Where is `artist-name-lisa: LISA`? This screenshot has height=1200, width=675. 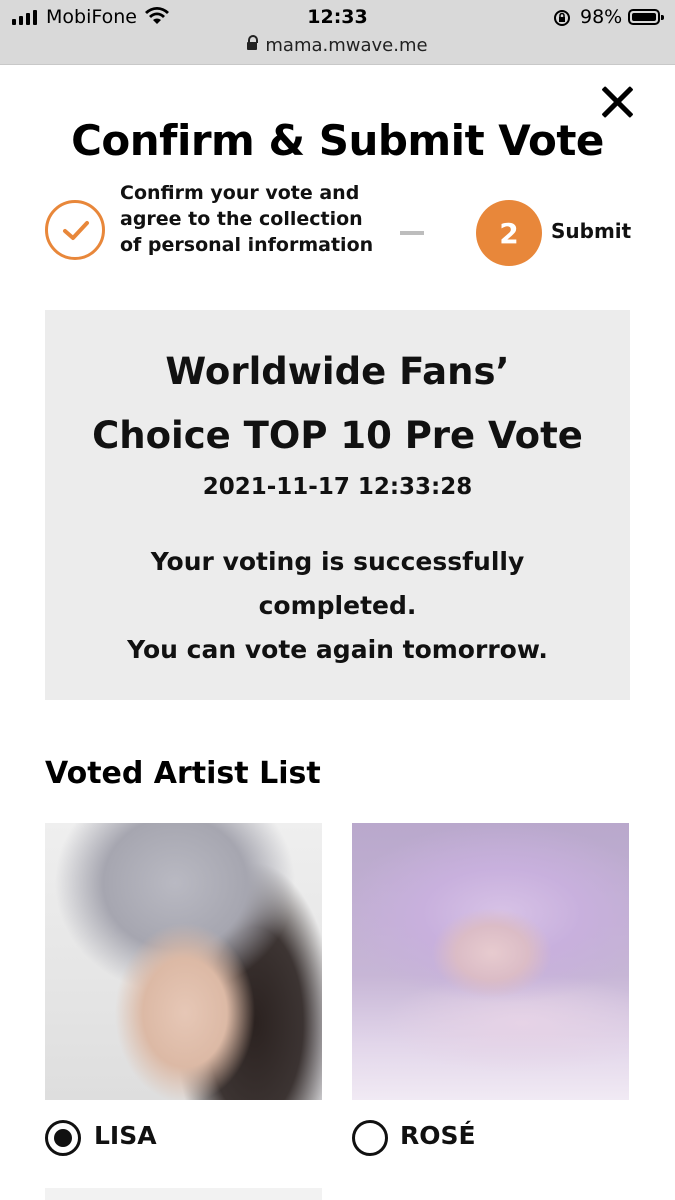
artist-name-lisa: LISA is located at coordinates (125, 1135).